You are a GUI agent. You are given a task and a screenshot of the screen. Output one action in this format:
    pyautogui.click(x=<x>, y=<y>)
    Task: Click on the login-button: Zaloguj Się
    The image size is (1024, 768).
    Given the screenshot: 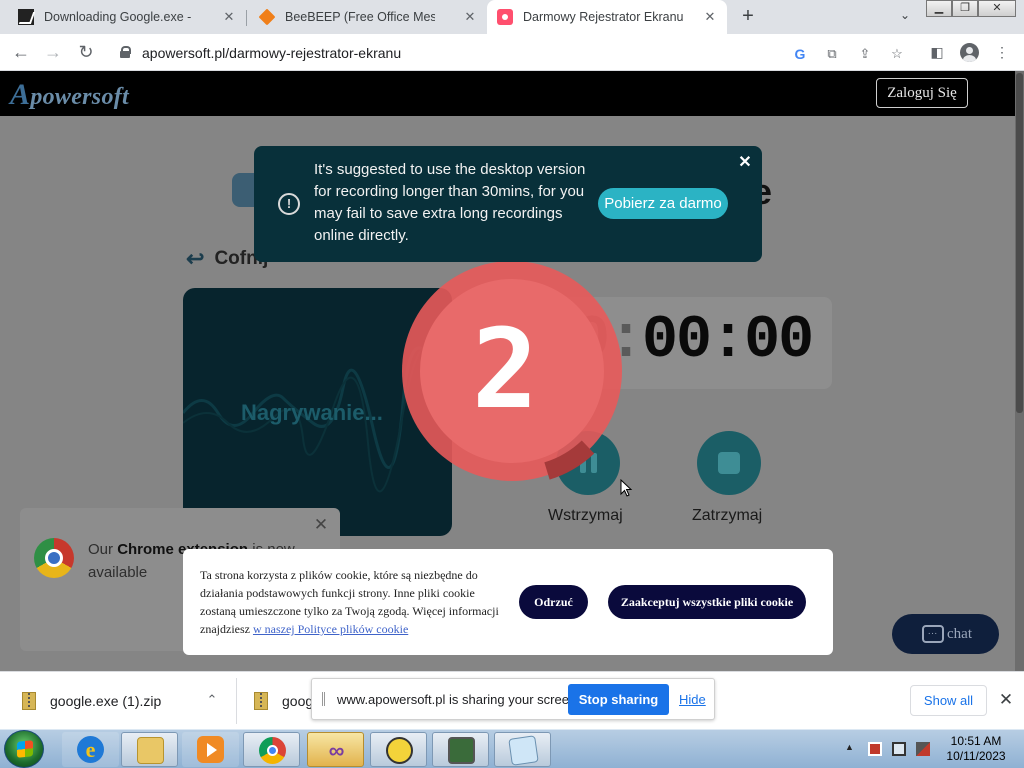 What is the action you would take?
    pyautogui.click(x=922, y=93)
    